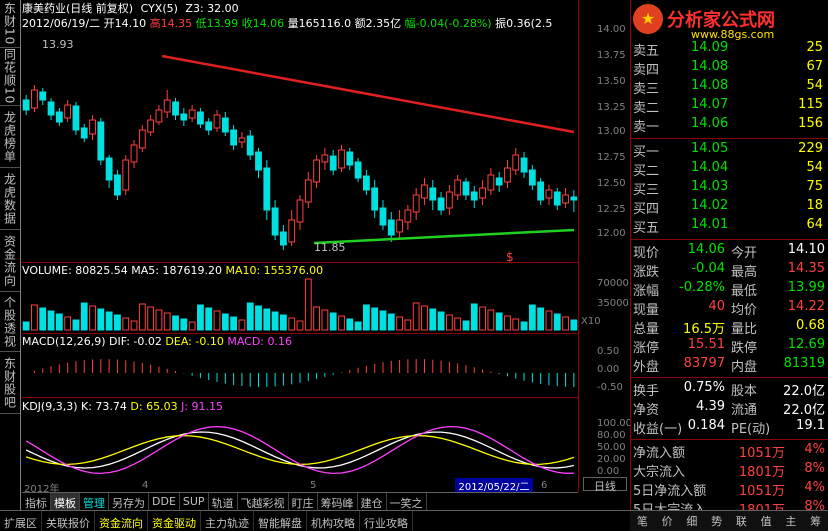 This screenshot has width=828, height=531. What do you see at coordinates (646, 51) in the screenshot?
I see `level-label: 卖五` at bounding box center [646, 51].